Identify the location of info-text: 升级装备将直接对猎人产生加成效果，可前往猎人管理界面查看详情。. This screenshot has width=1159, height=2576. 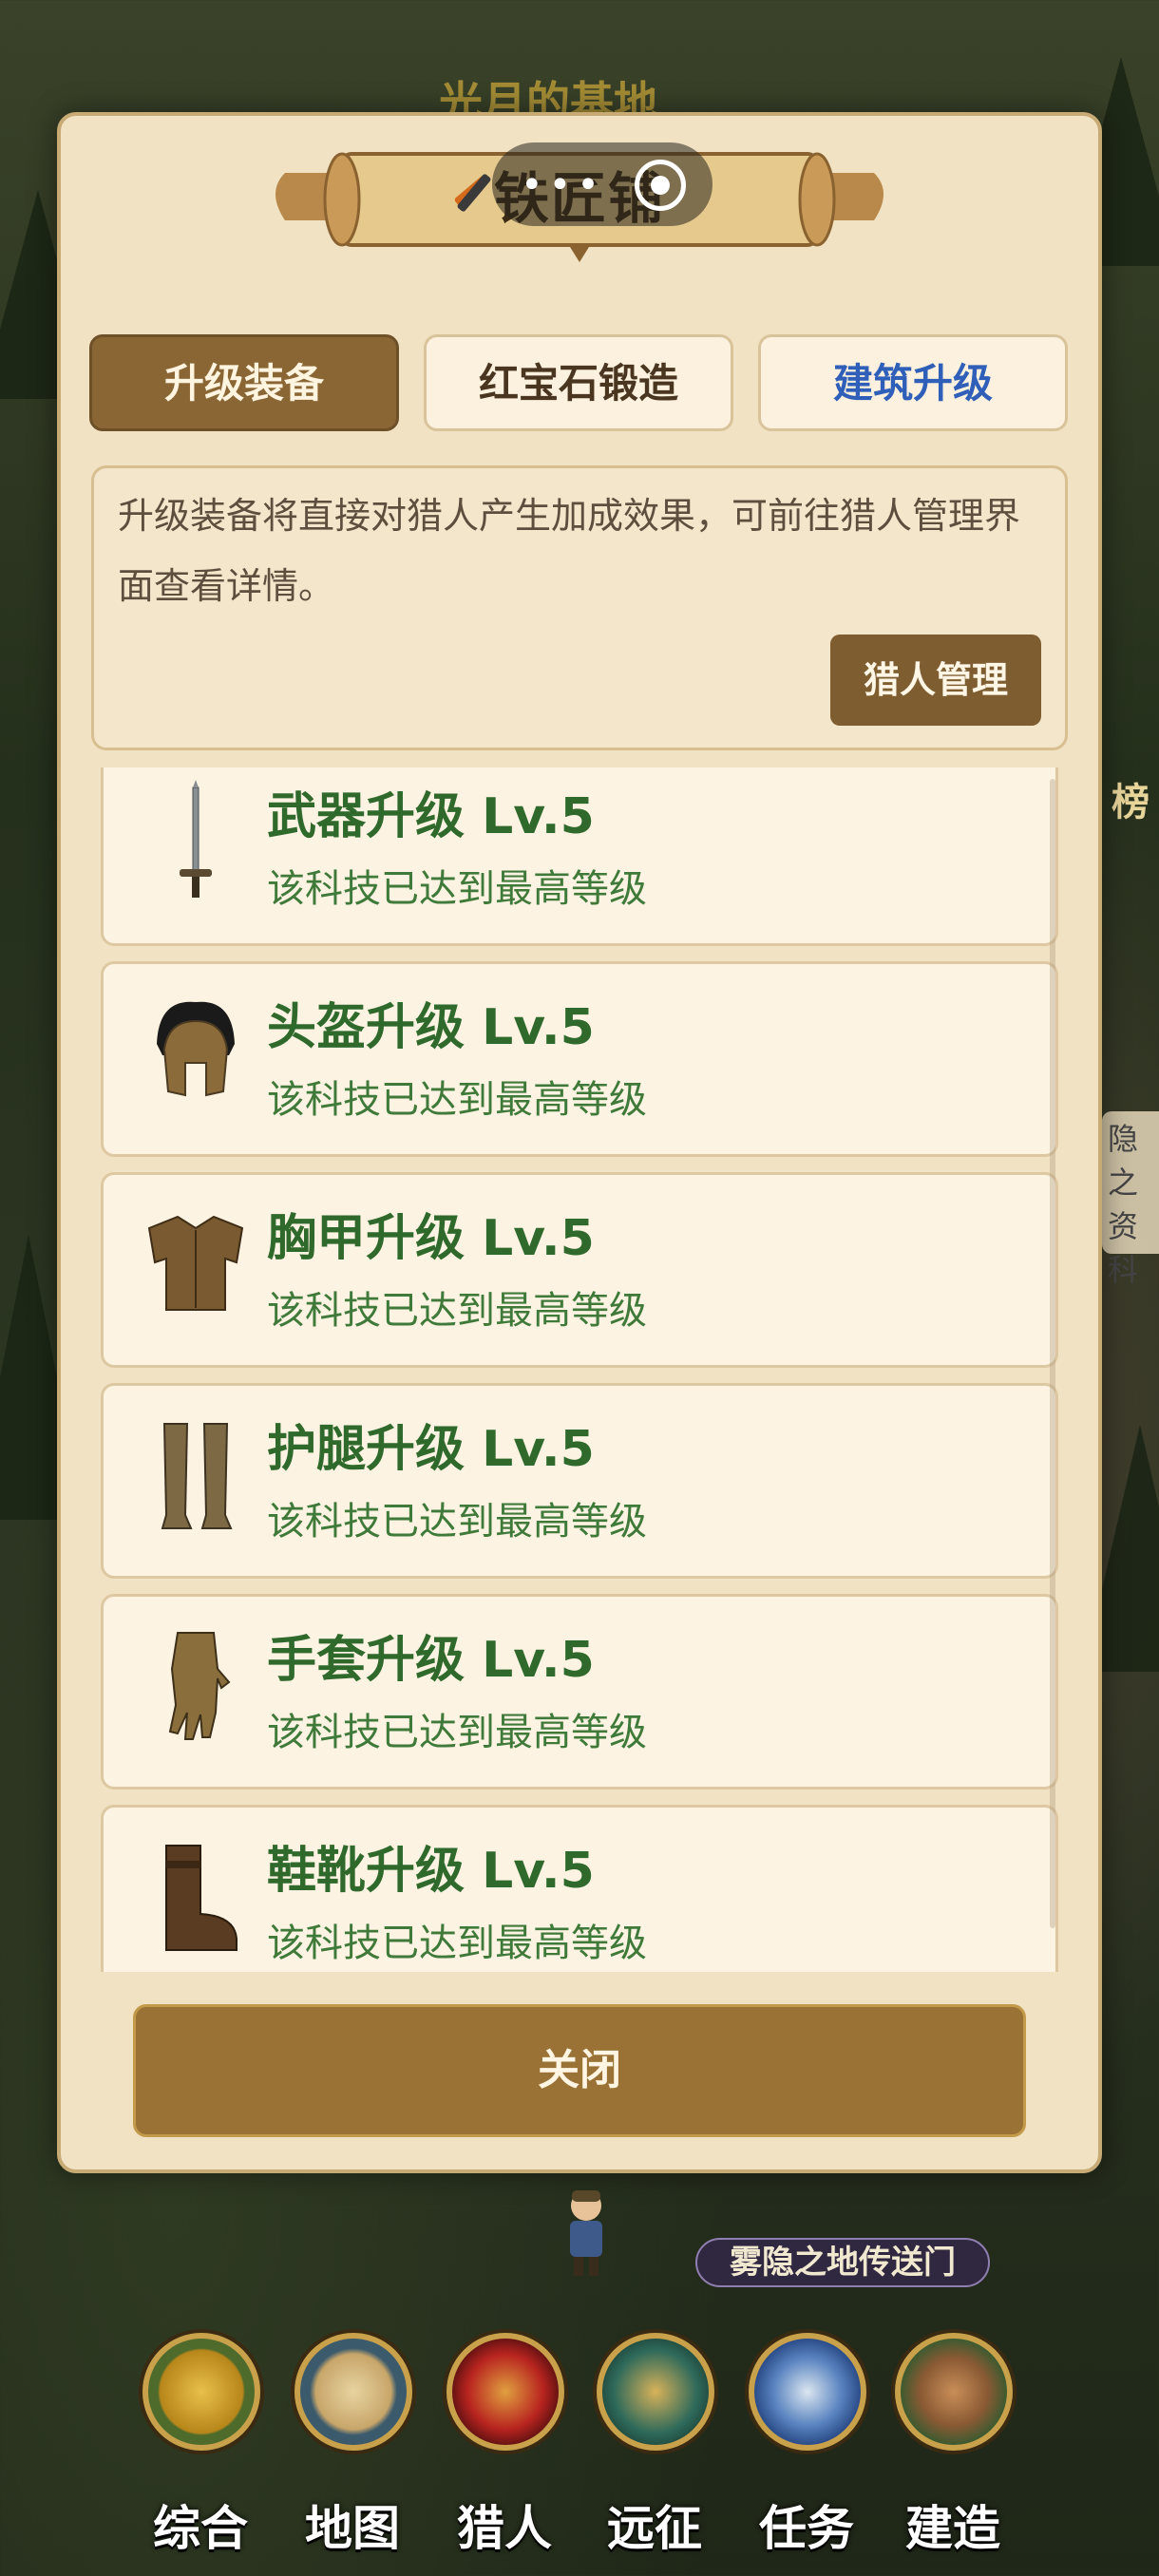
(569, 551).